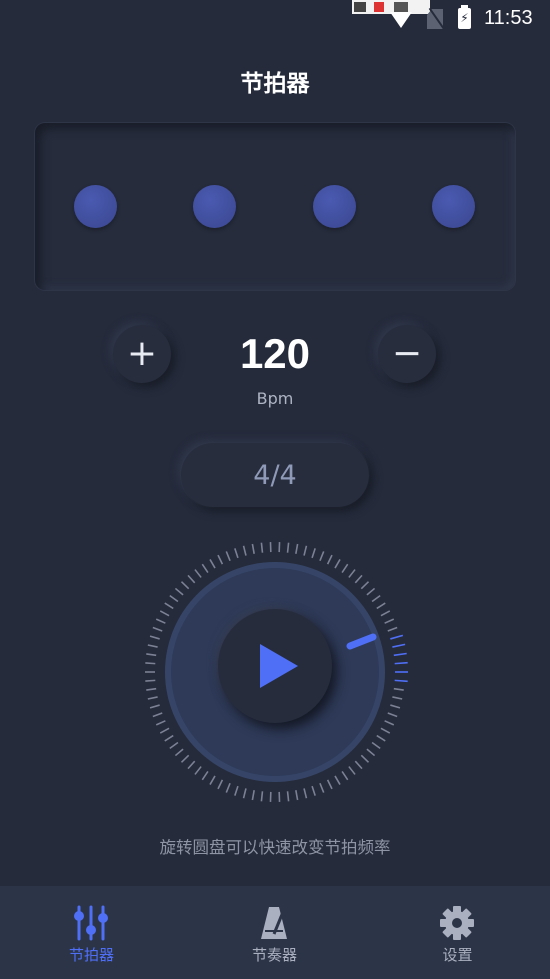  Describe the element at coordinates (275, 206) in the screenshot. I see `beat-indicator-panel` at that location.